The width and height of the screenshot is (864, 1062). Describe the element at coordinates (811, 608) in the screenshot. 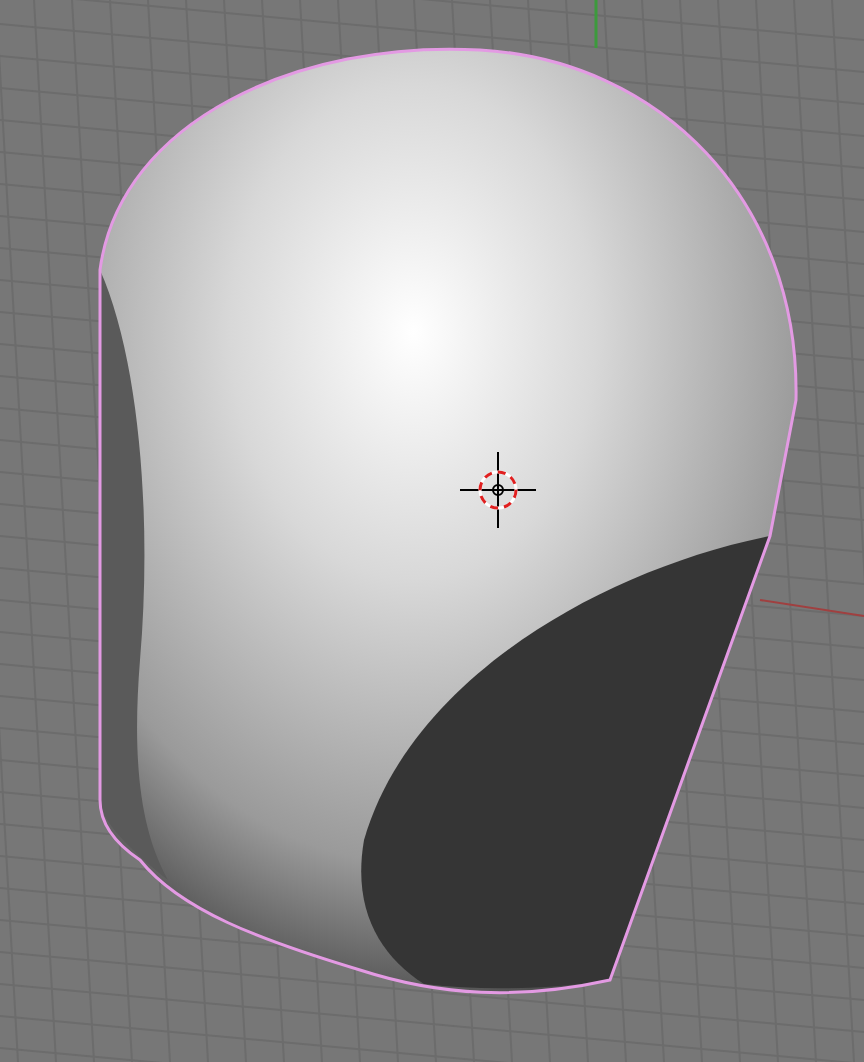

I see `x-axis-line` at that location.